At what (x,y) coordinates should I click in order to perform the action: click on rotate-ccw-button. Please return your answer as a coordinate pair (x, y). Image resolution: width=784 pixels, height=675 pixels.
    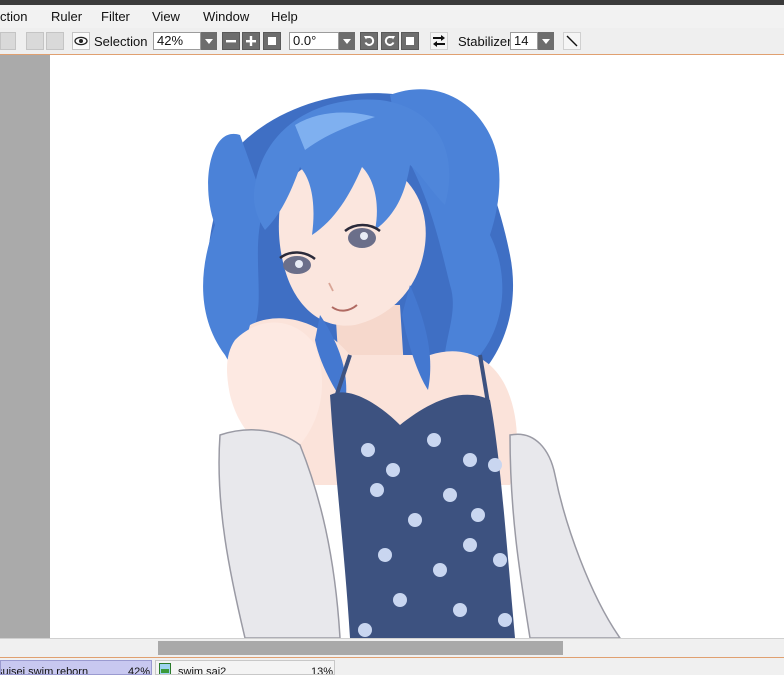
    Looking at the image, I should click on (369, 41).